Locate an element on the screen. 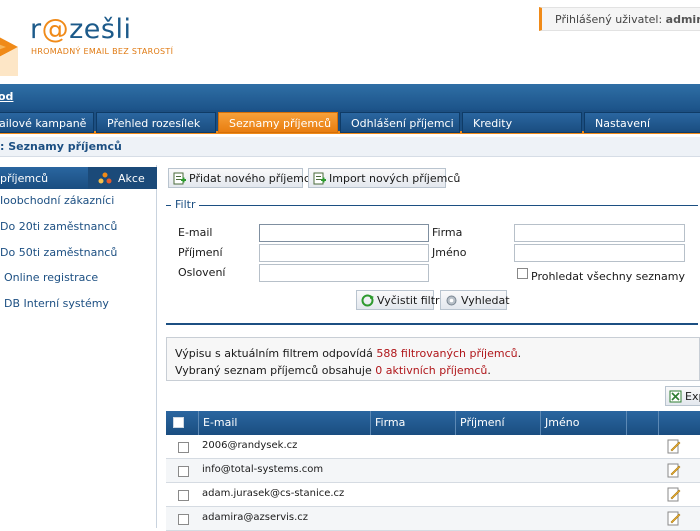 This screenshot has width=700, height=531. import-icon is located at coordinates (319, 178).